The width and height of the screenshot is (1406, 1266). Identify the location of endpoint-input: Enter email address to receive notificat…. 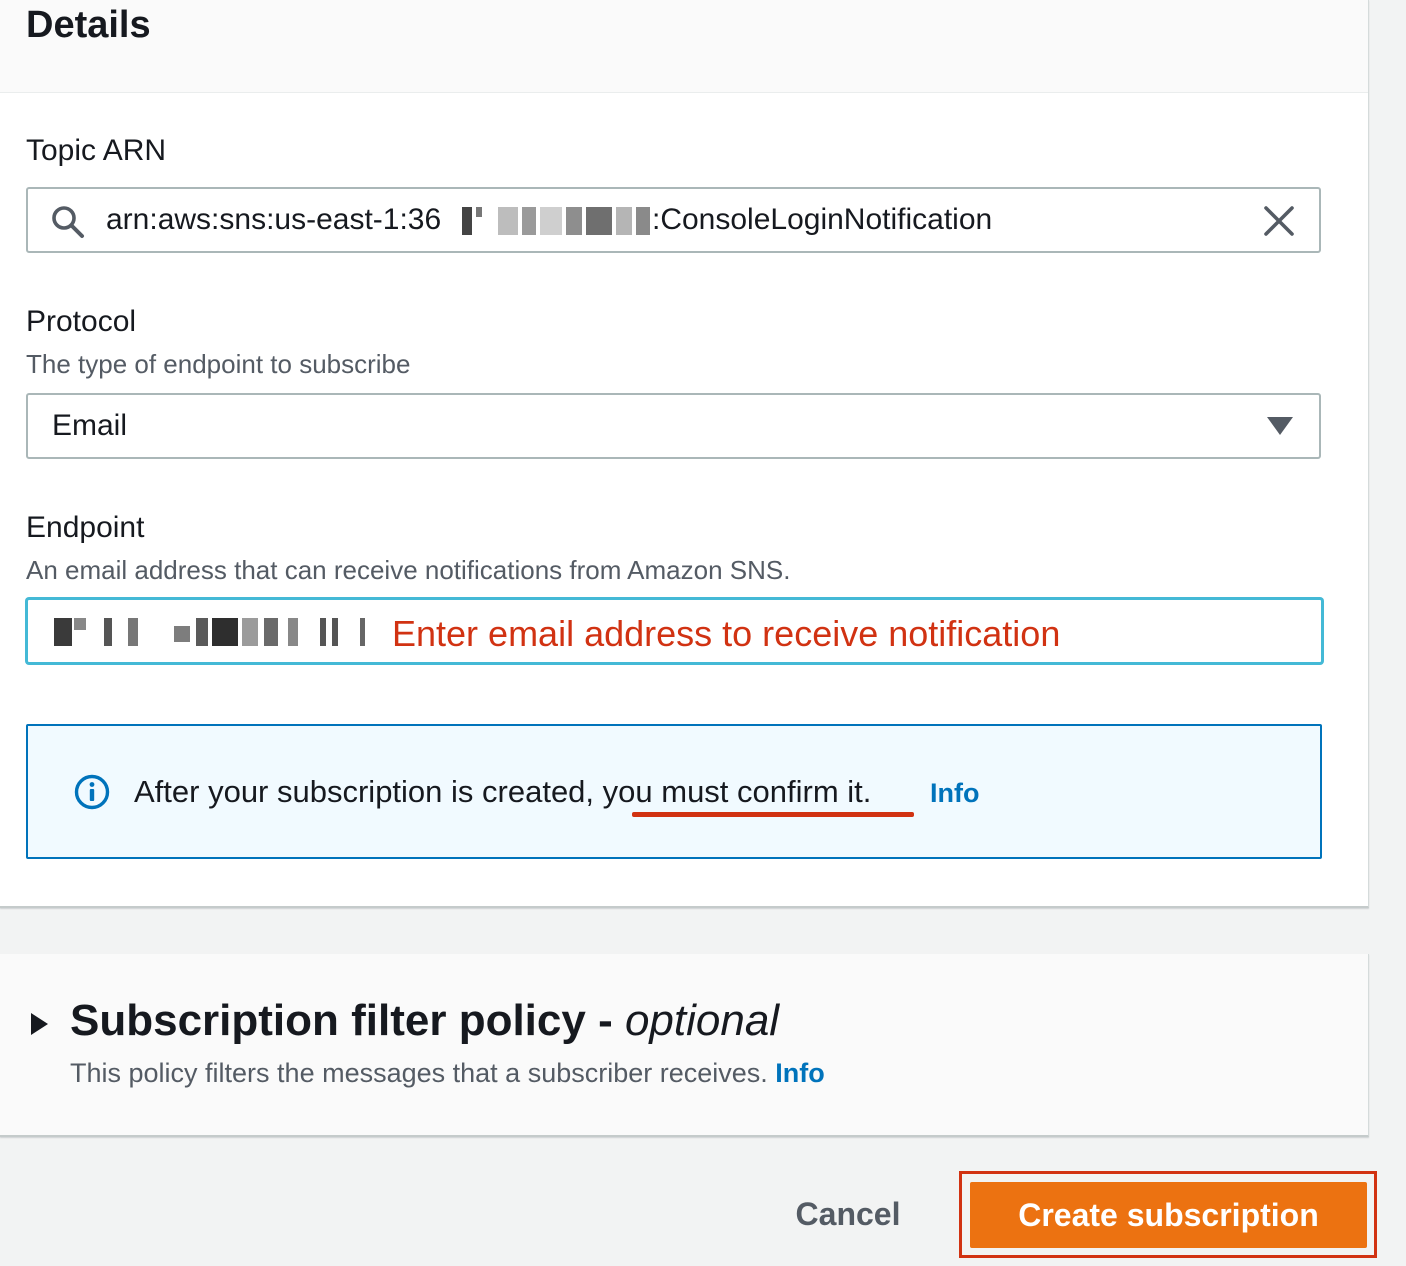
(674, 631).